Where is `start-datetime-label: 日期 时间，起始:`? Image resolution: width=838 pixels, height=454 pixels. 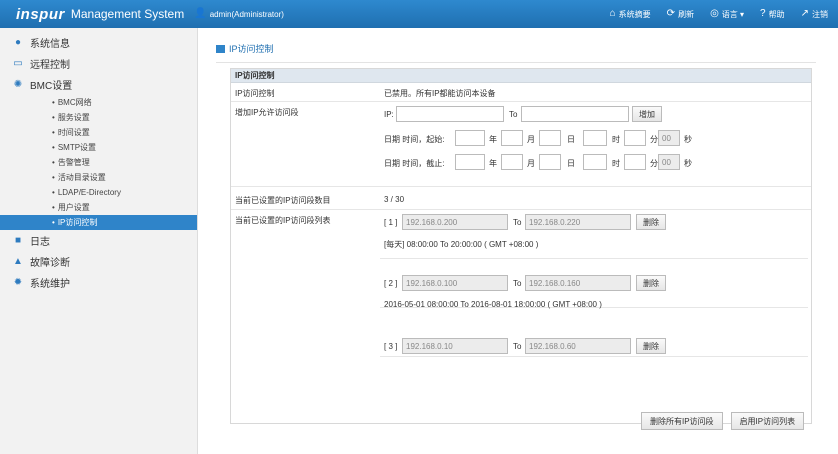 start-datetime-label: 日期 时间，起始: is located at coordinates (414, 139).